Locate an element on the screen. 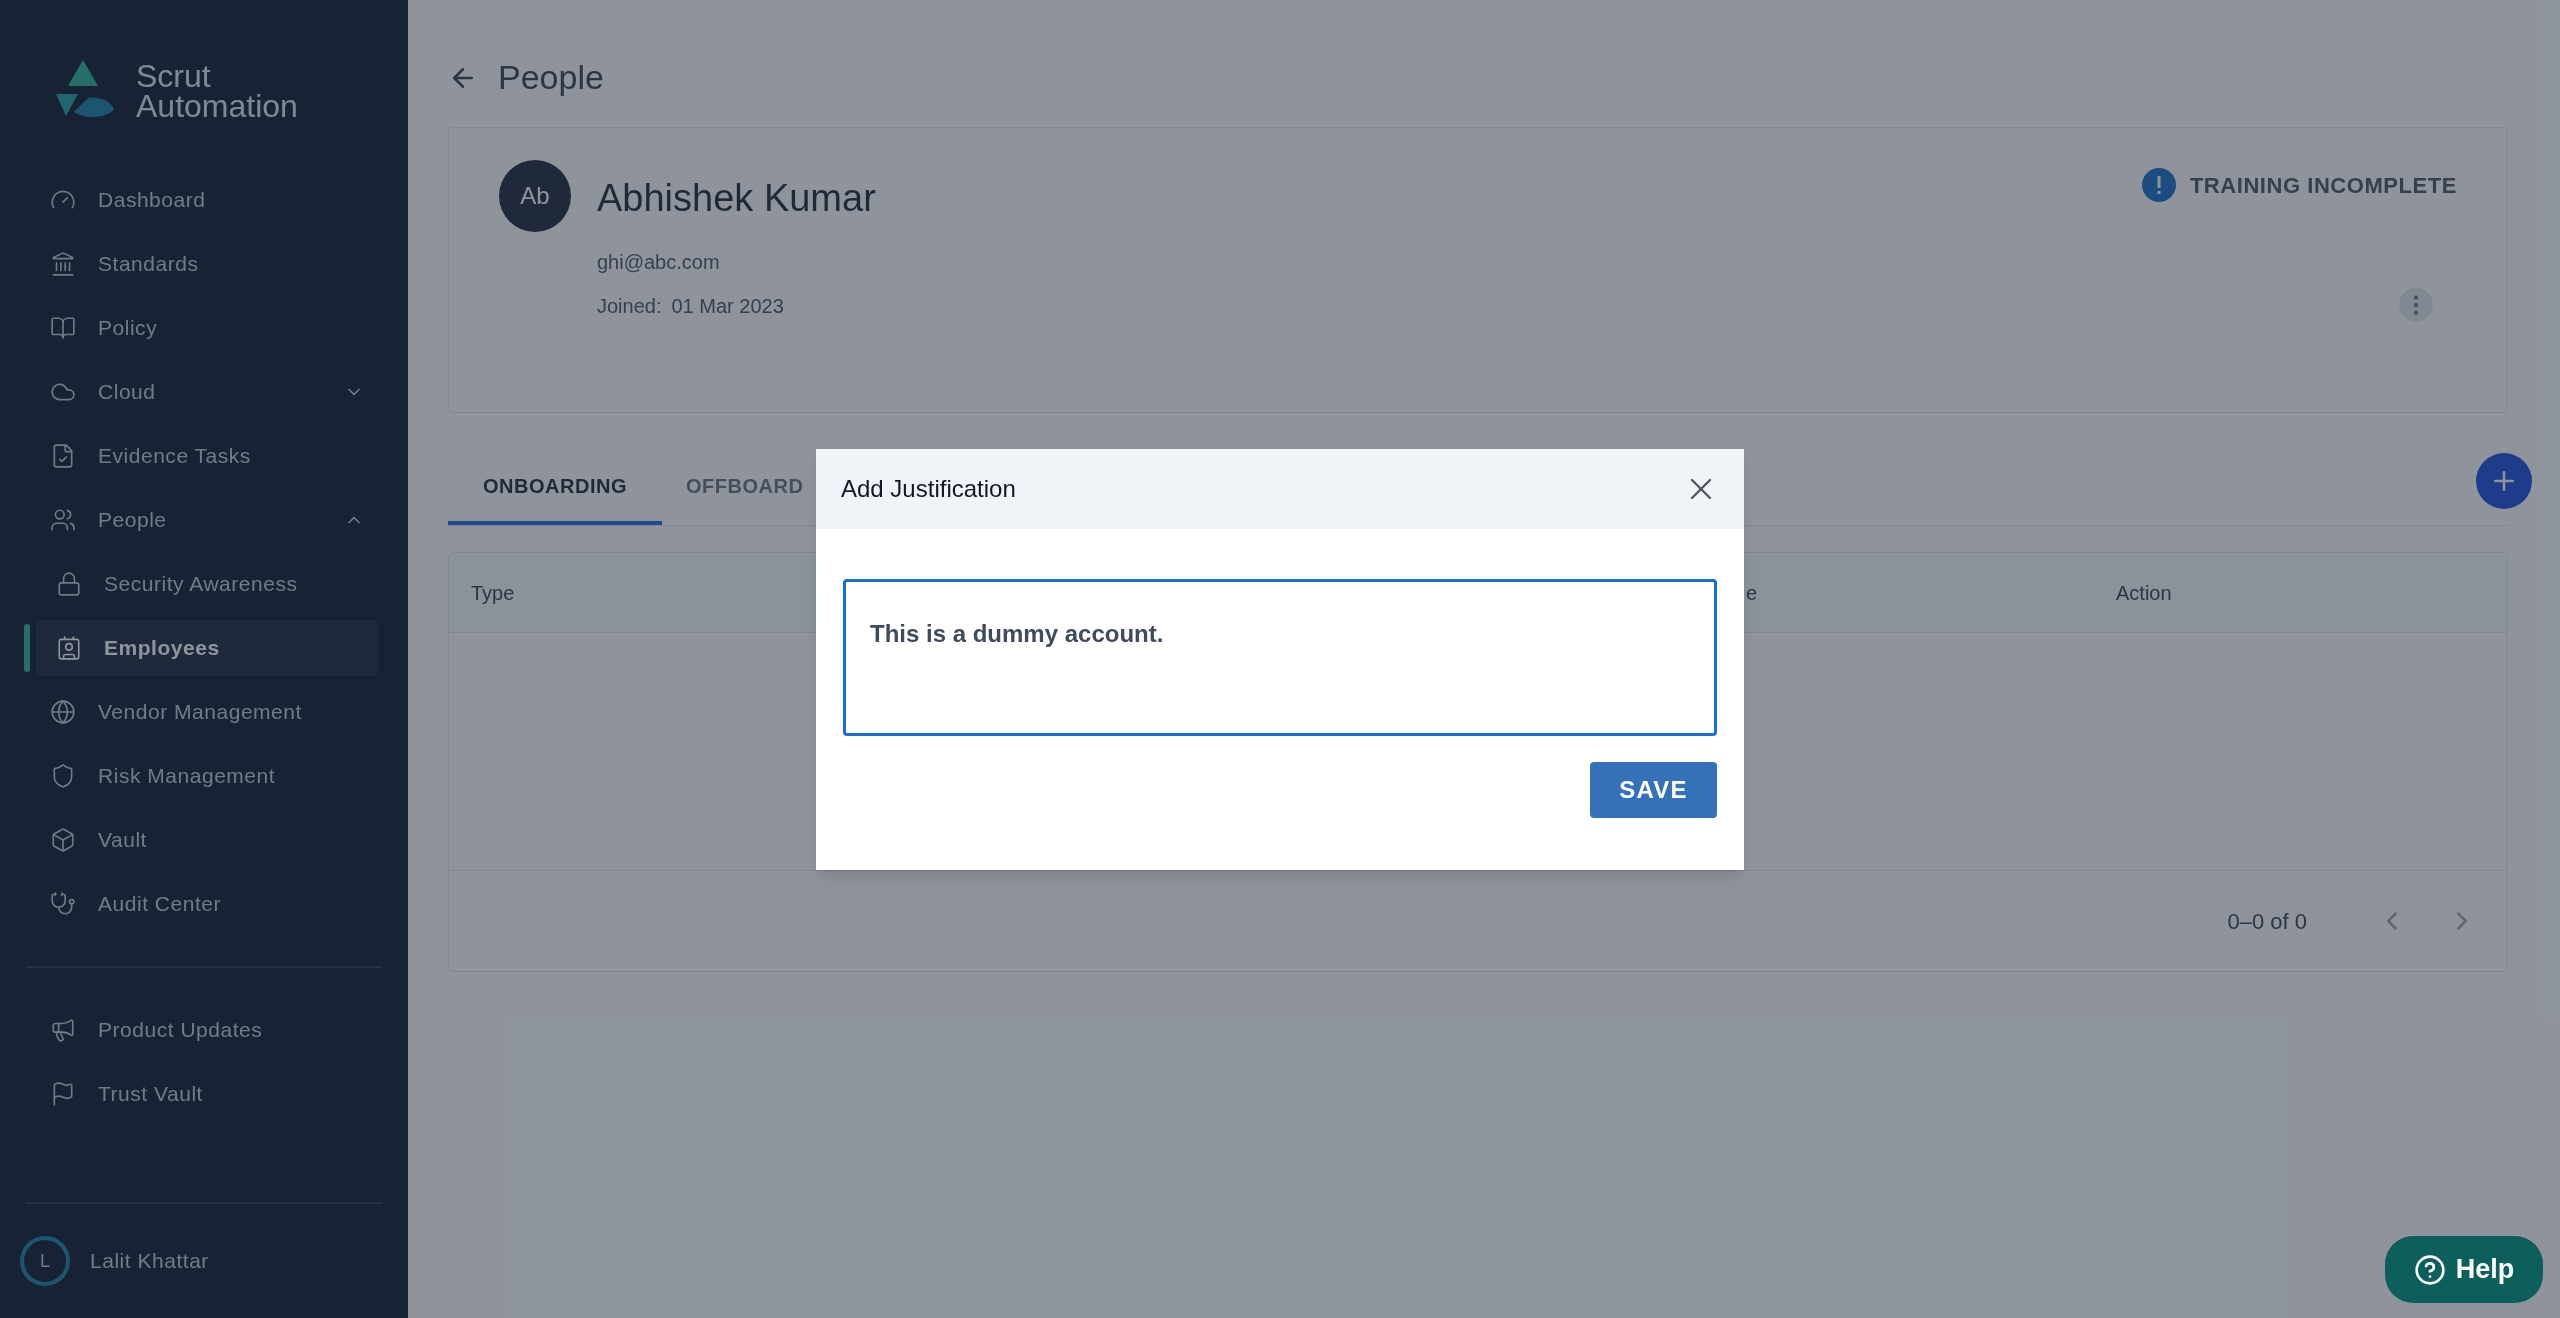  justification-field: This is a dummy account. is located at coordinates (1280, 657).